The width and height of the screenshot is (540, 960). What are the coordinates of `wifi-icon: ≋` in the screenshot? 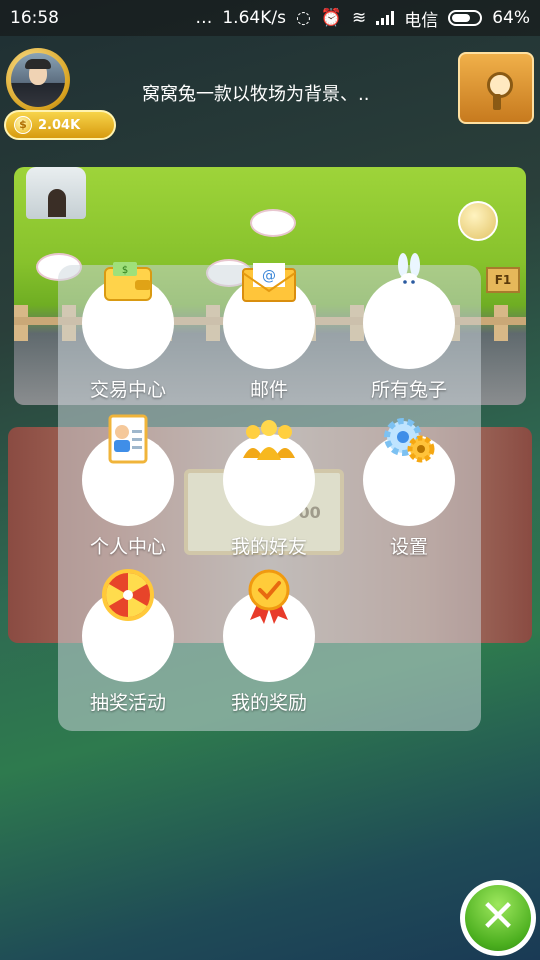 It's located at (359, 18).